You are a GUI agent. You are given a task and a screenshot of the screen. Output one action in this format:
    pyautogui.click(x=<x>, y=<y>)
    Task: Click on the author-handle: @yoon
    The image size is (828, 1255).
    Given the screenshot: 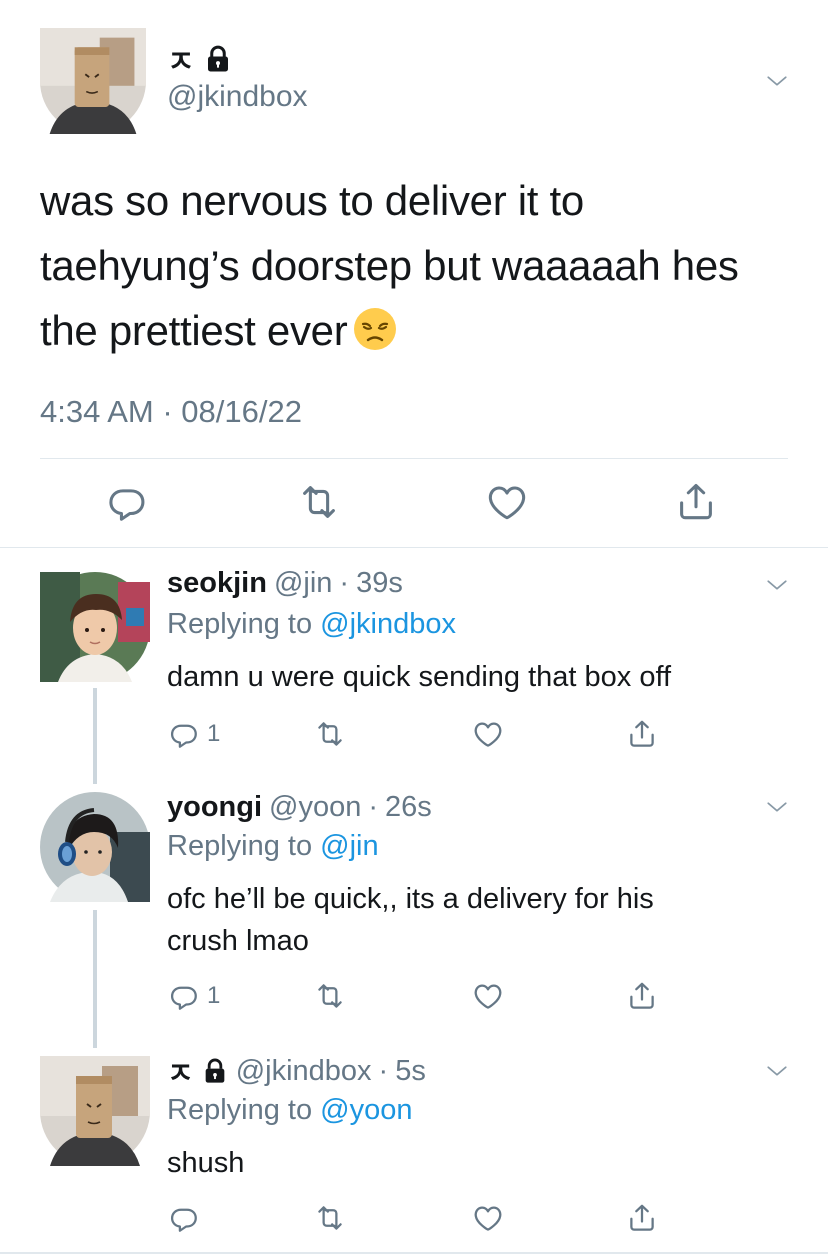 What is the action you would take?
    pyautogui.click(x=315, y=807)
    